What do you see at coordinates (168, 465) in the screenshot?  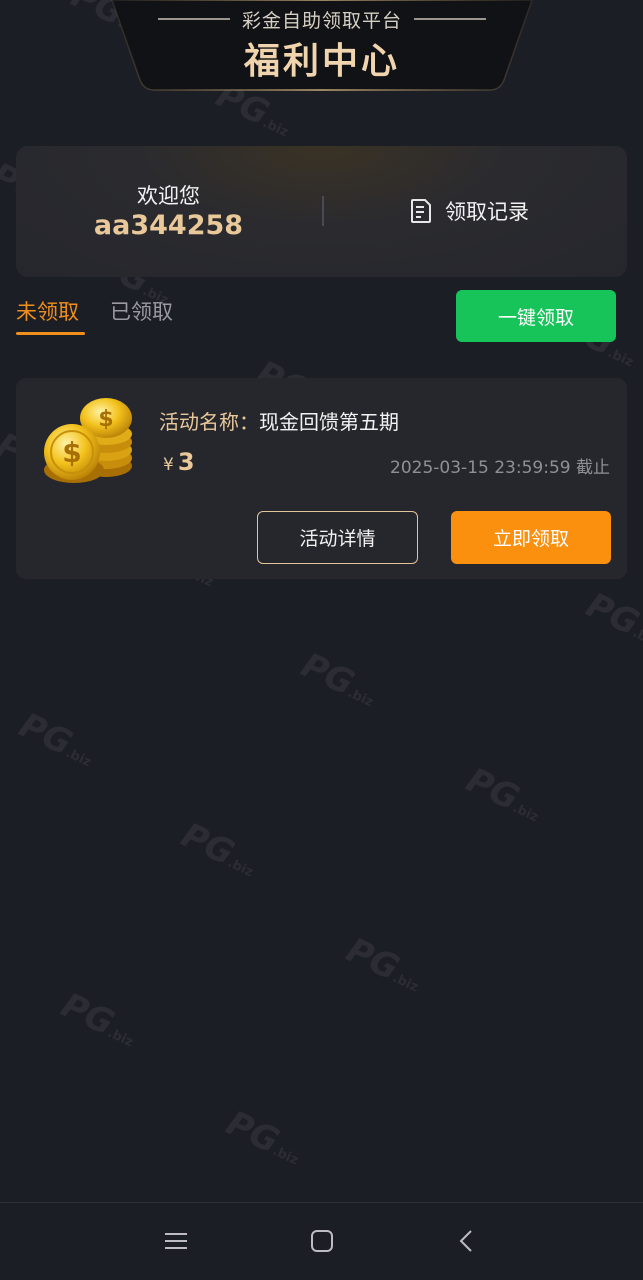 I see `currency-symbol: ¥` at bounding box center [168, 465].